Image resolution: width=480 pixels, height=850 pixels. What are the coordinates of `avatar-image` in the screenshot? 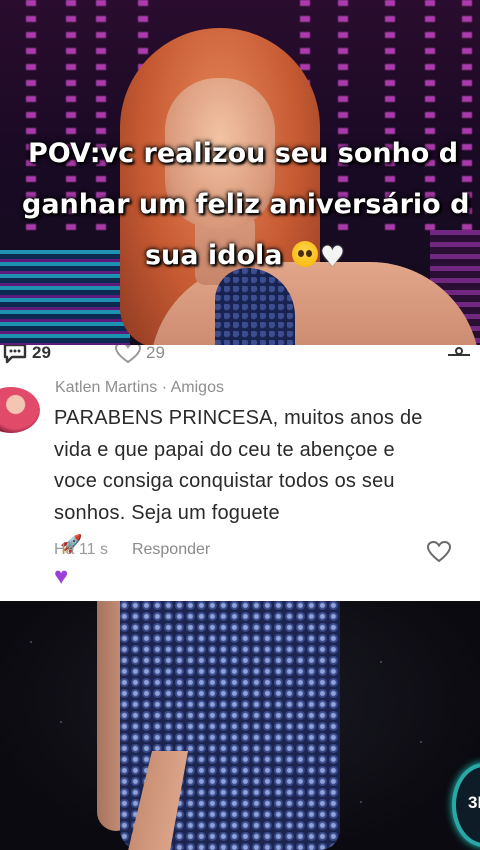 It's located at (20, 410).